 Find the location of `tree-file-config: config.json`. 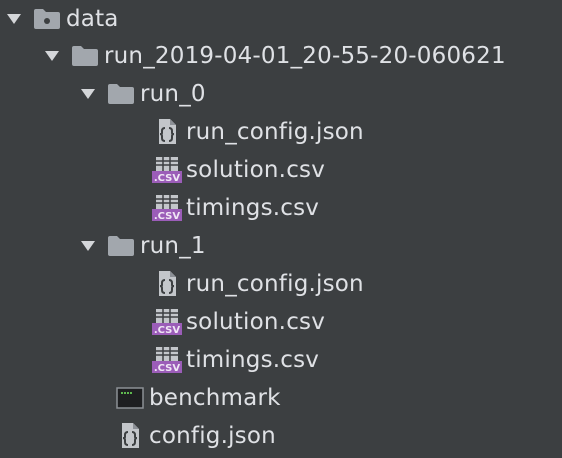

tree-file-config: config.json is located at coordinates (194, 436).